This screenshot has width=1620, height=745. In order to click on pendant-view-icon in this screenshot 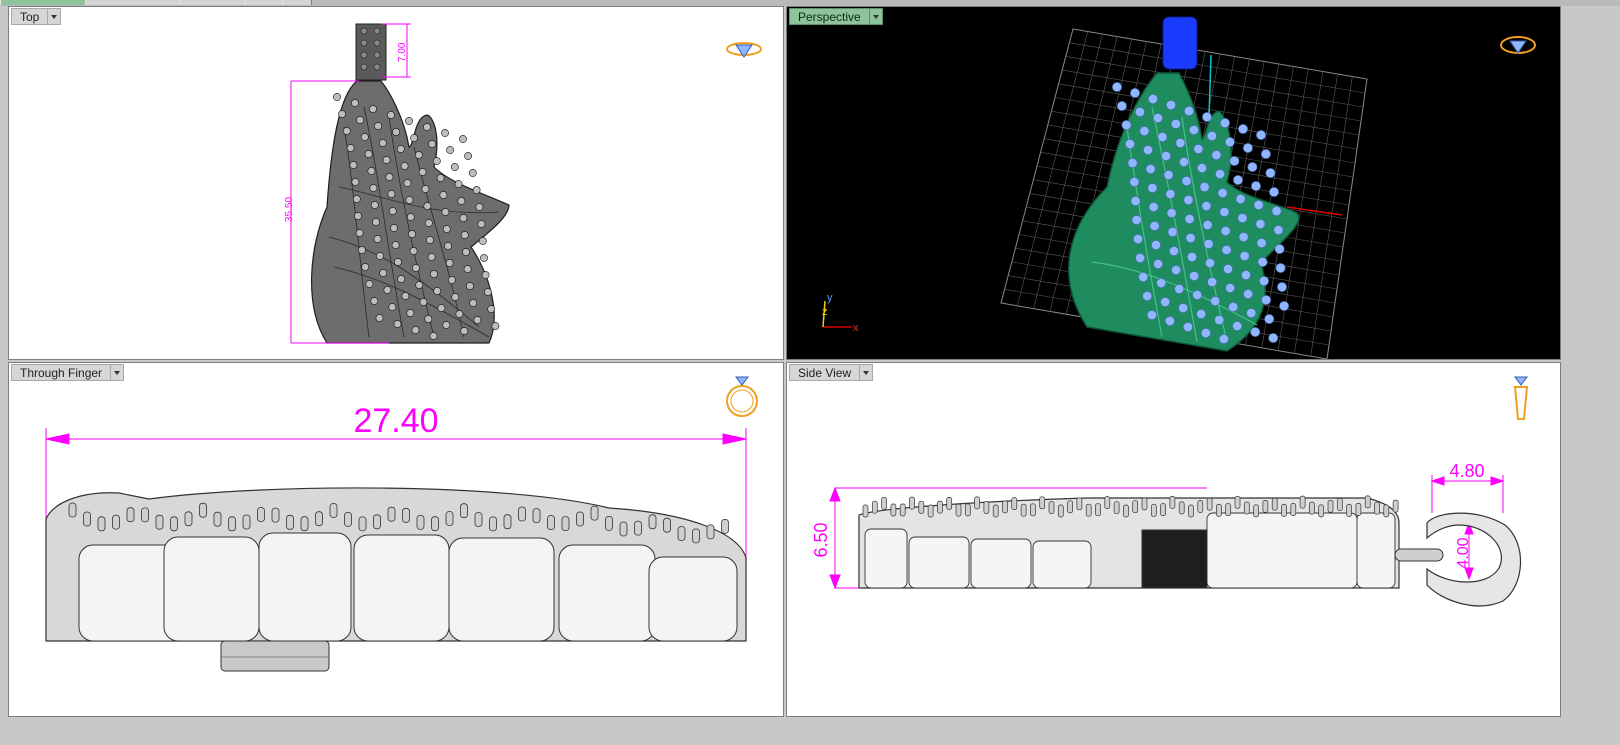, I will do `click(1521, 398)`.